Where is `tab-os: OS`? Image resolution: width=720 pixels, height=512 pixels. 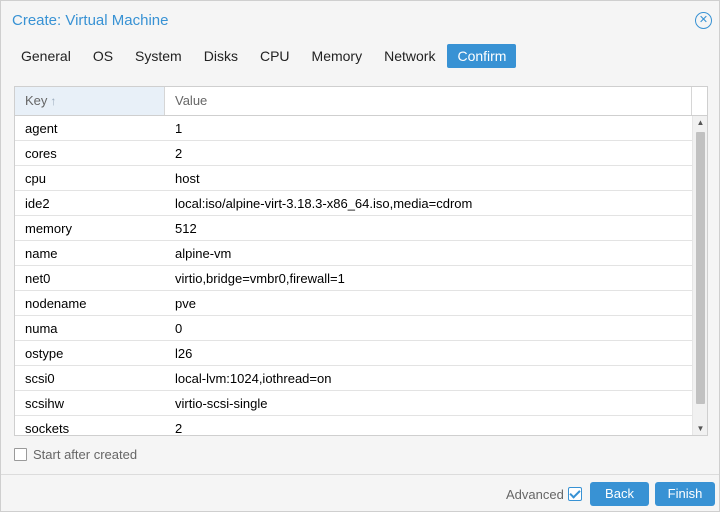 tab-os: OS is located at coordinates (103, 56).